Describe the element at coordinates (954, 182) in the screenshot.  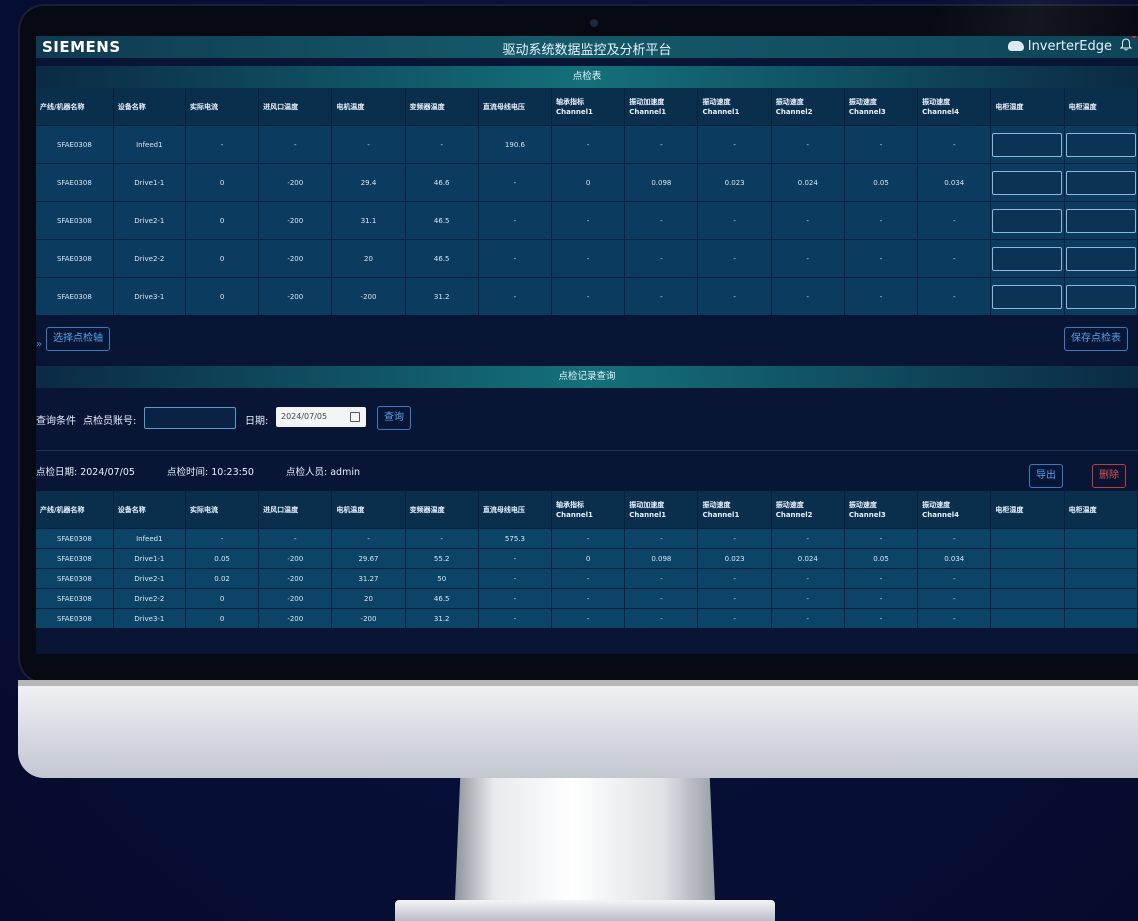
I see `table-cell: 0.034` at that location.